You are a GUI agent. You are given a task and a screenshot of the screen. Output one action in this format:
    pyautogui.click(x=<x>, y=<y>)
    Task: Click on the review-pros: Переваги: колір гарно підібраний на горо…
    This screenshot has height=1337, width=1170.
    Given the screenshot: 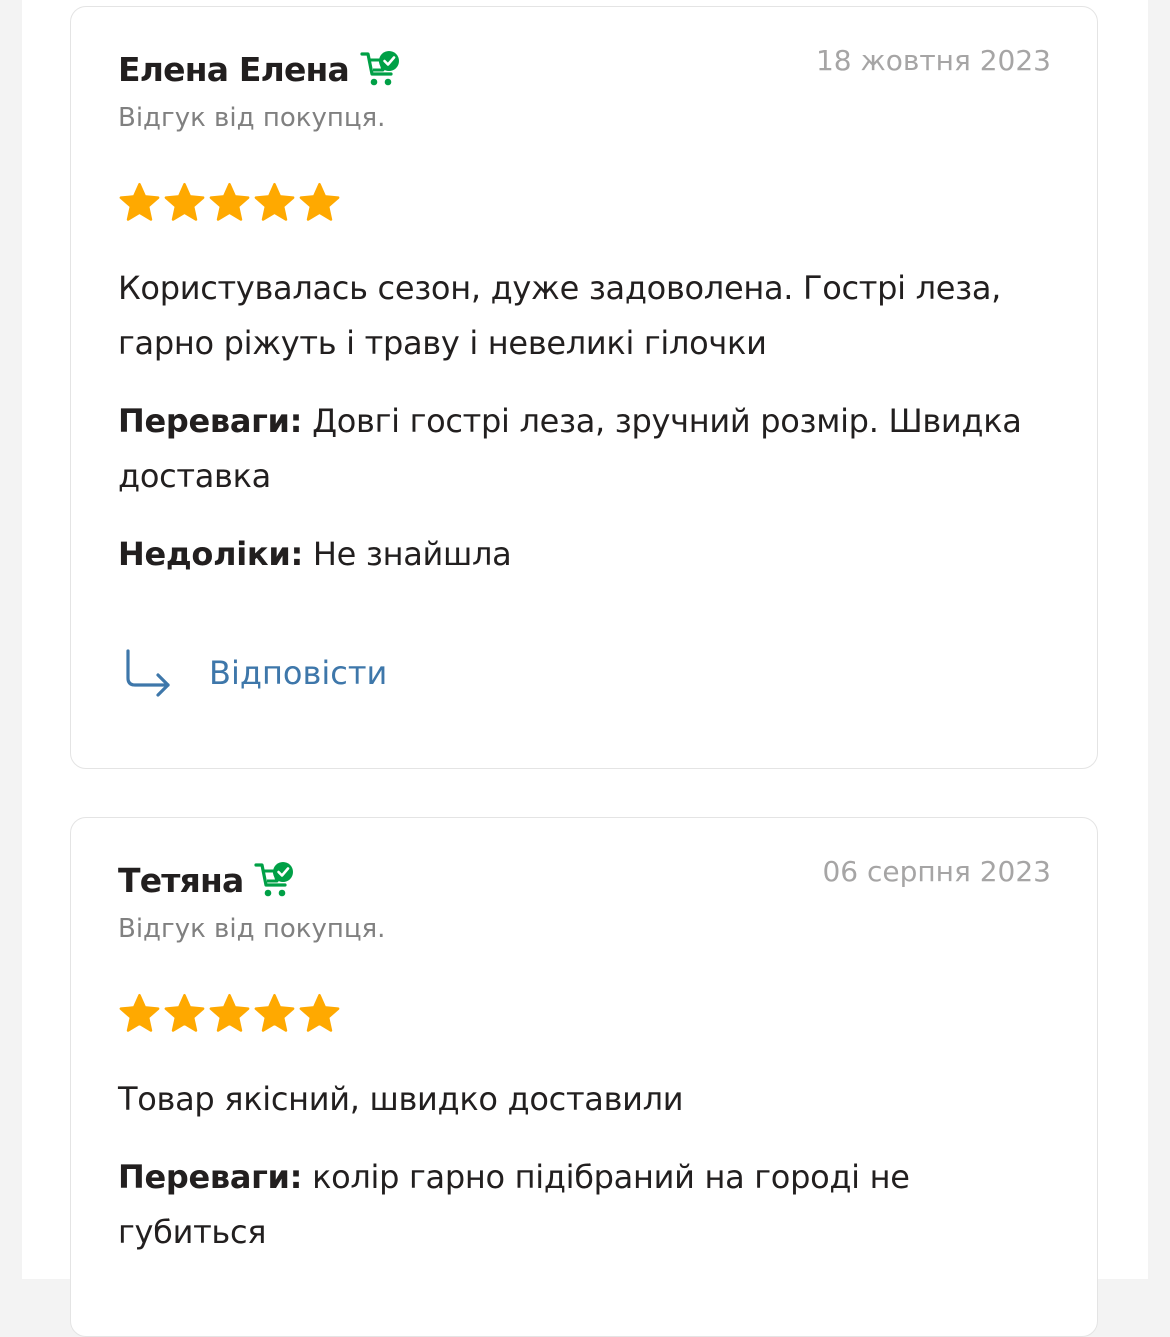 What is the action you would take?
    pyautogui.click(x=583, y=1205)
    